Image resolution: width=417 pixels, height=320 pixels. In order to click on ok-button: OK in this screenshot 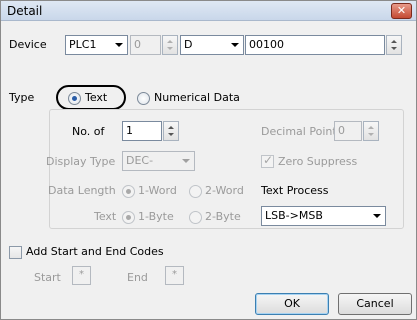, I will do `click(292, 304)`.